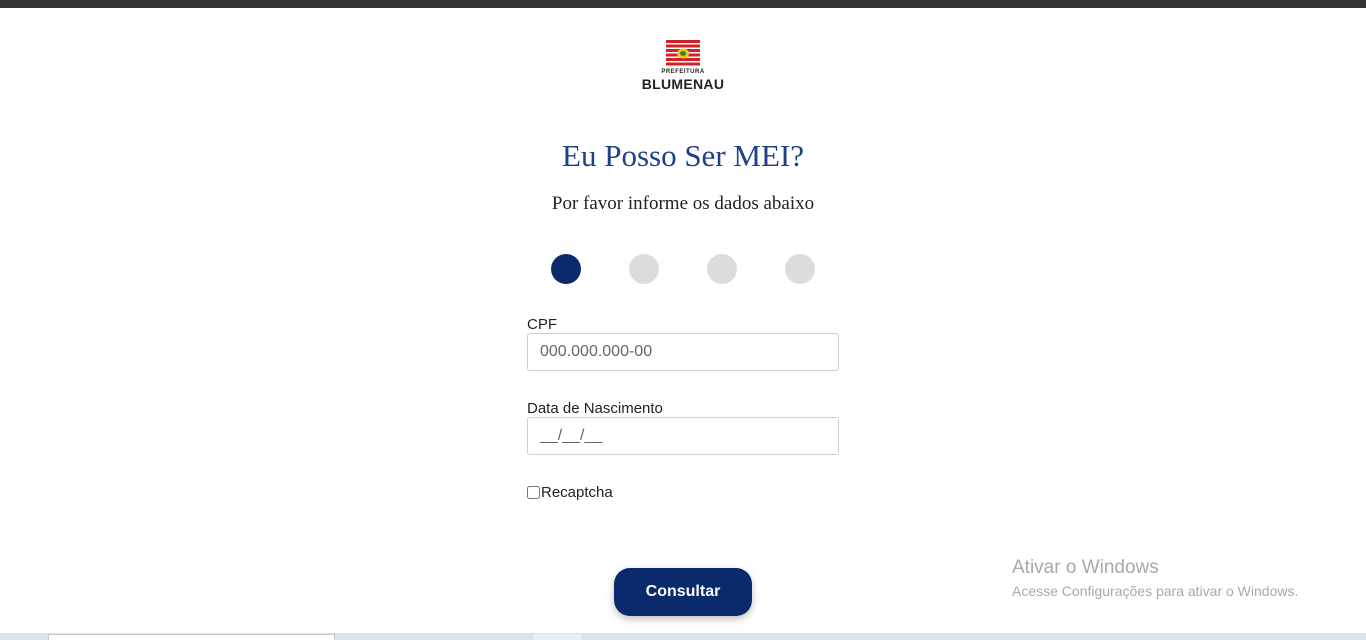 This screenshot has height=640, width=1366. I want to click on recaptcha-label: Recaptcha, so click(577, 492).